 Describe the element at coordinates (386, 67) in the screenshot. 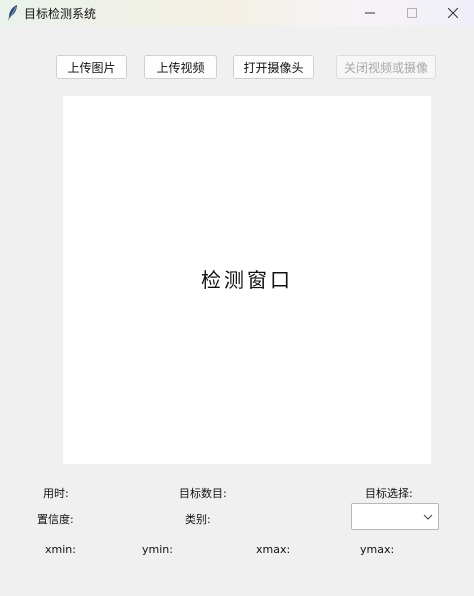

I see `close-video-camera-button: 关闭视频或摄像` at that location.